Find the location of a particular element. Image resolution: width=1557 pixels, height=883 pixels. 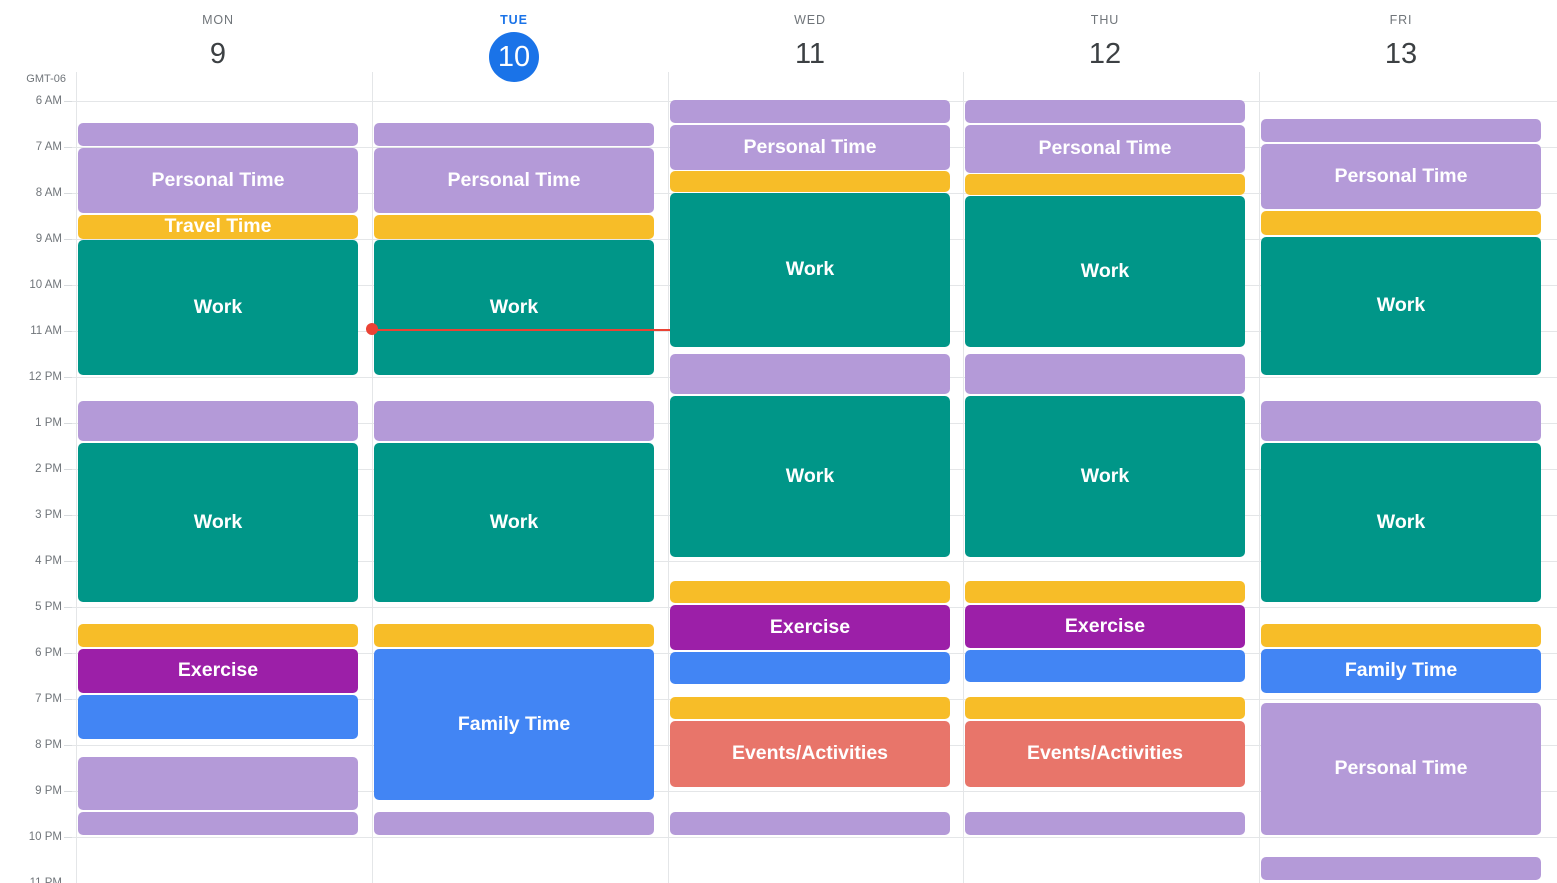

event-travel-time: Travel Time is located at coordinates (218, 227).